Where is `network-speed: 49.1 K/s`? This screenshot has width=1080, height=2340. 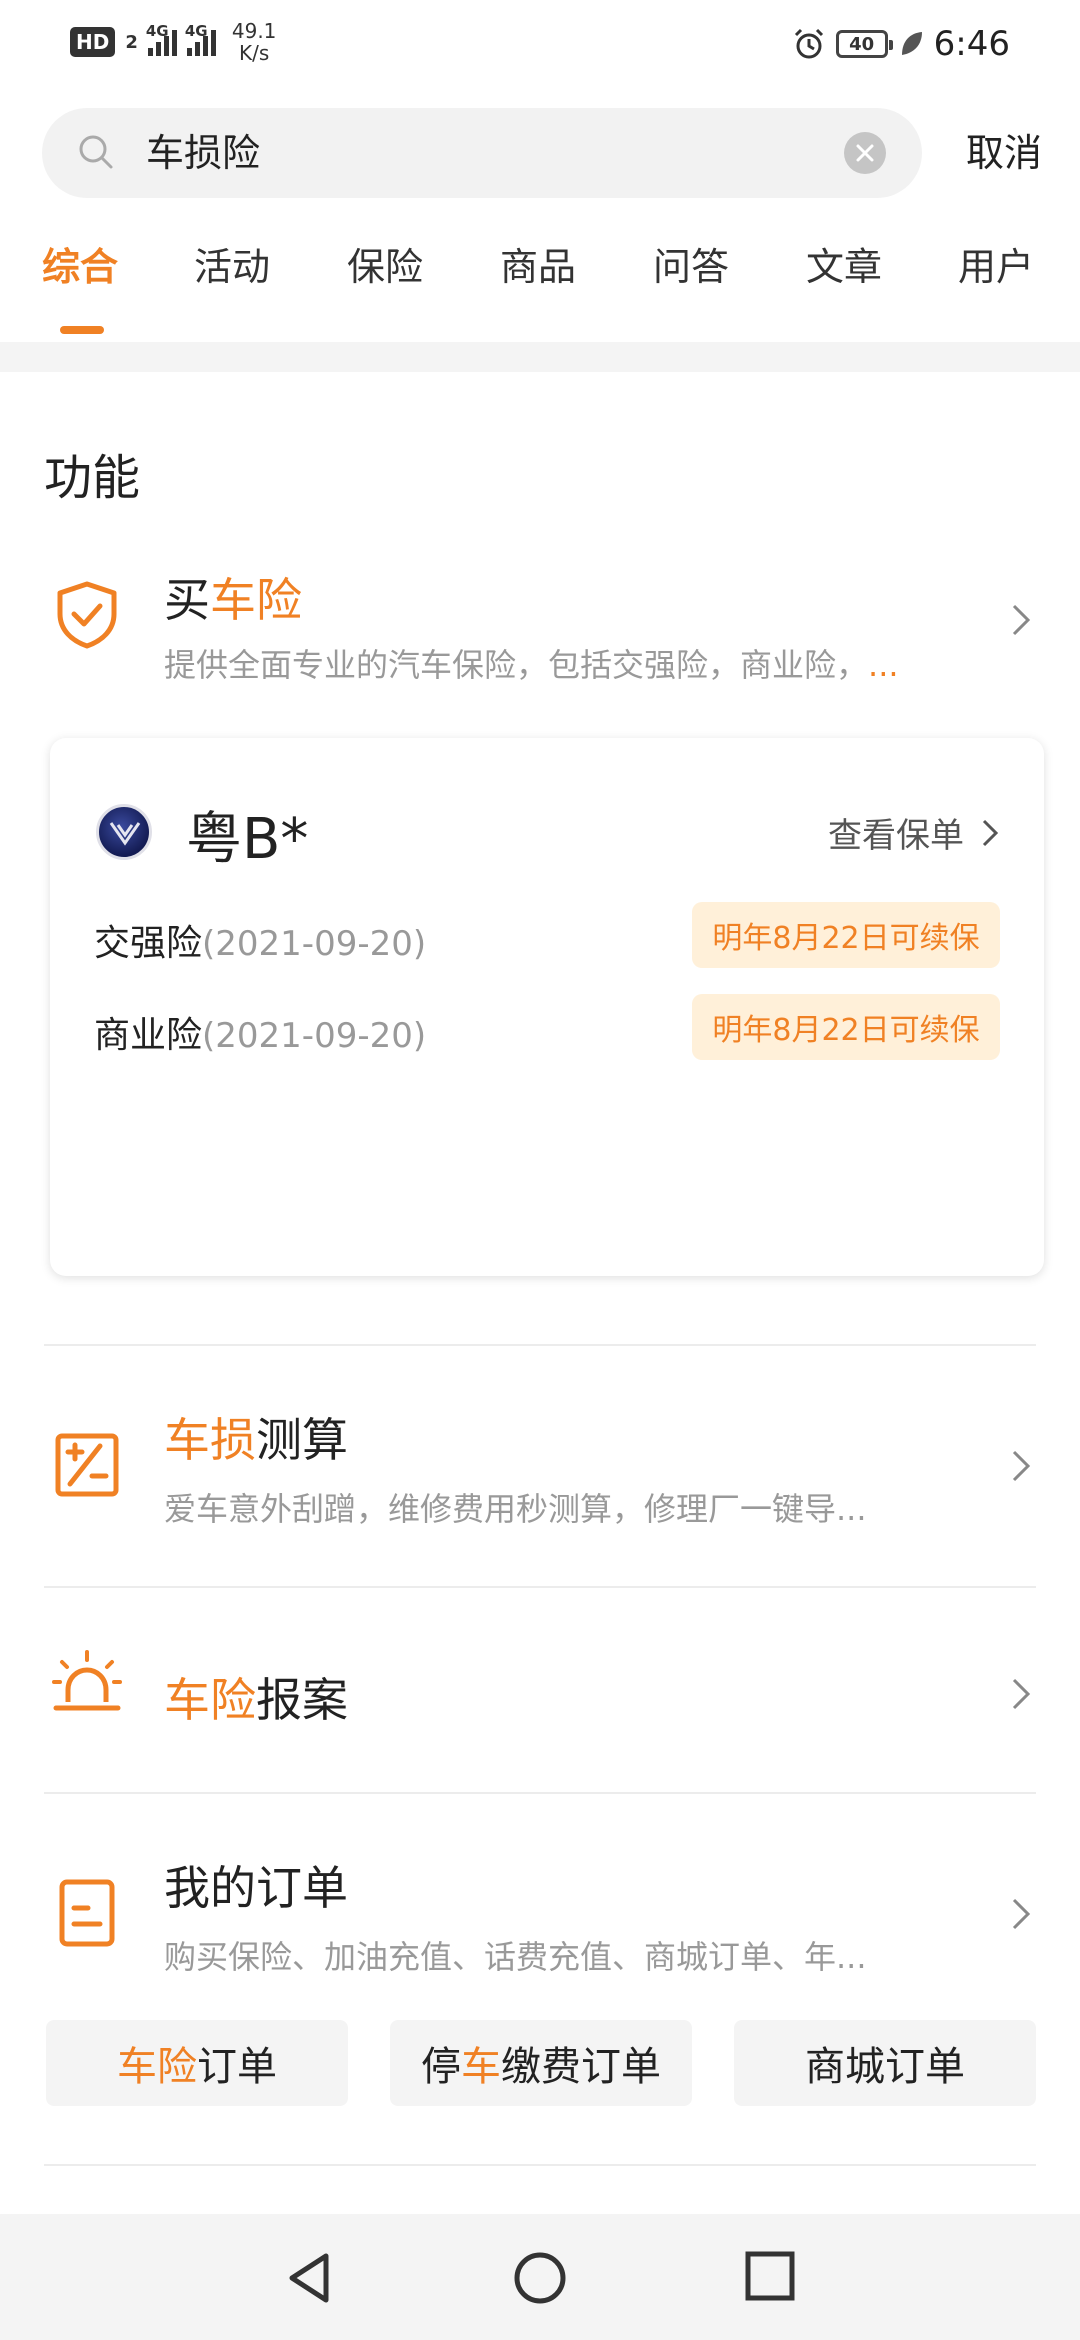
network-speed: 49.1 K/s is located at coordinates (254, 42).